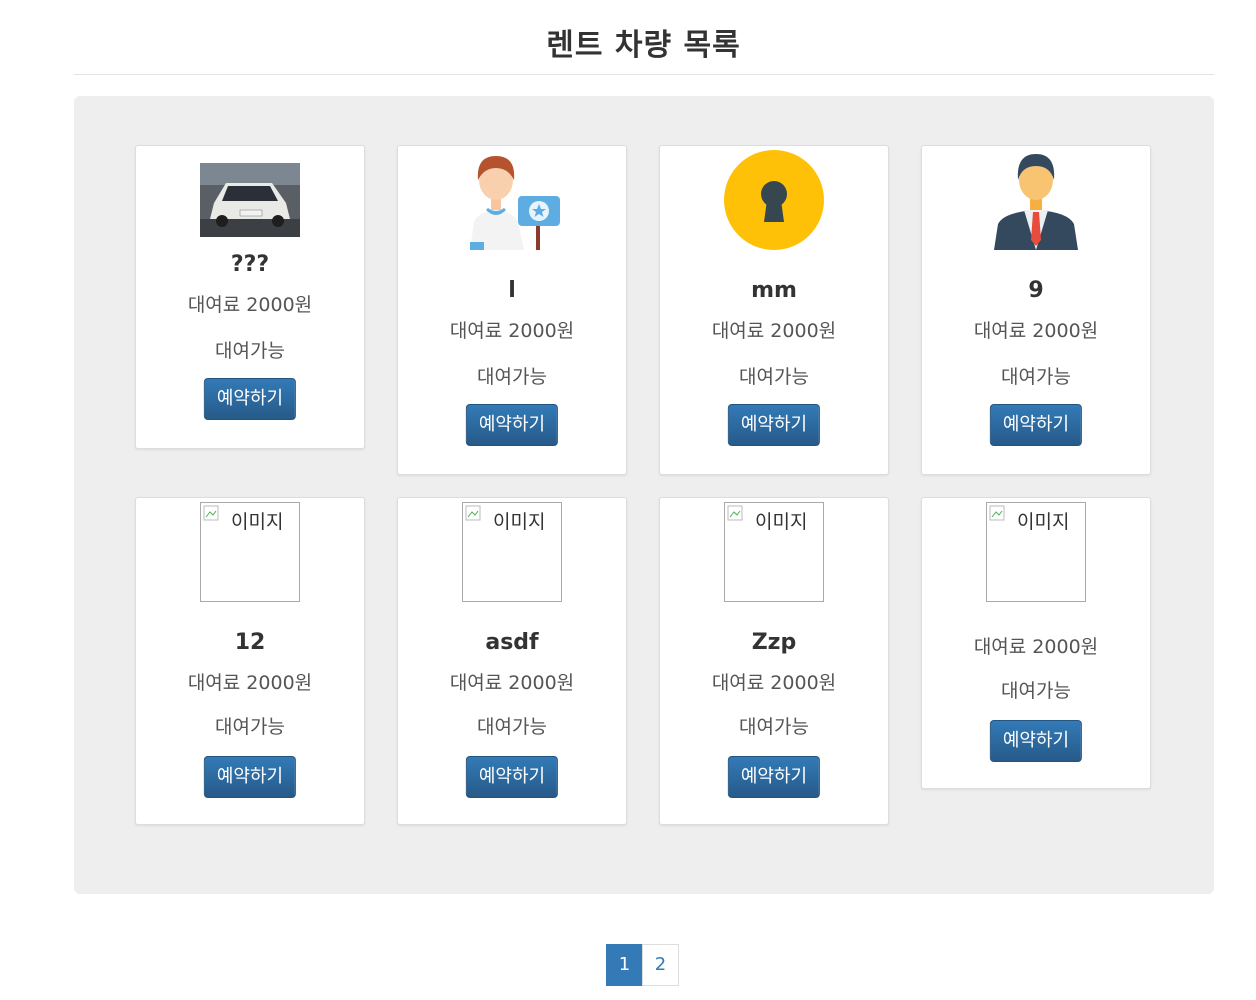  Describe the element at coordinates (1036, 200) in the screenshot. I see `businessman-icon` at that location.